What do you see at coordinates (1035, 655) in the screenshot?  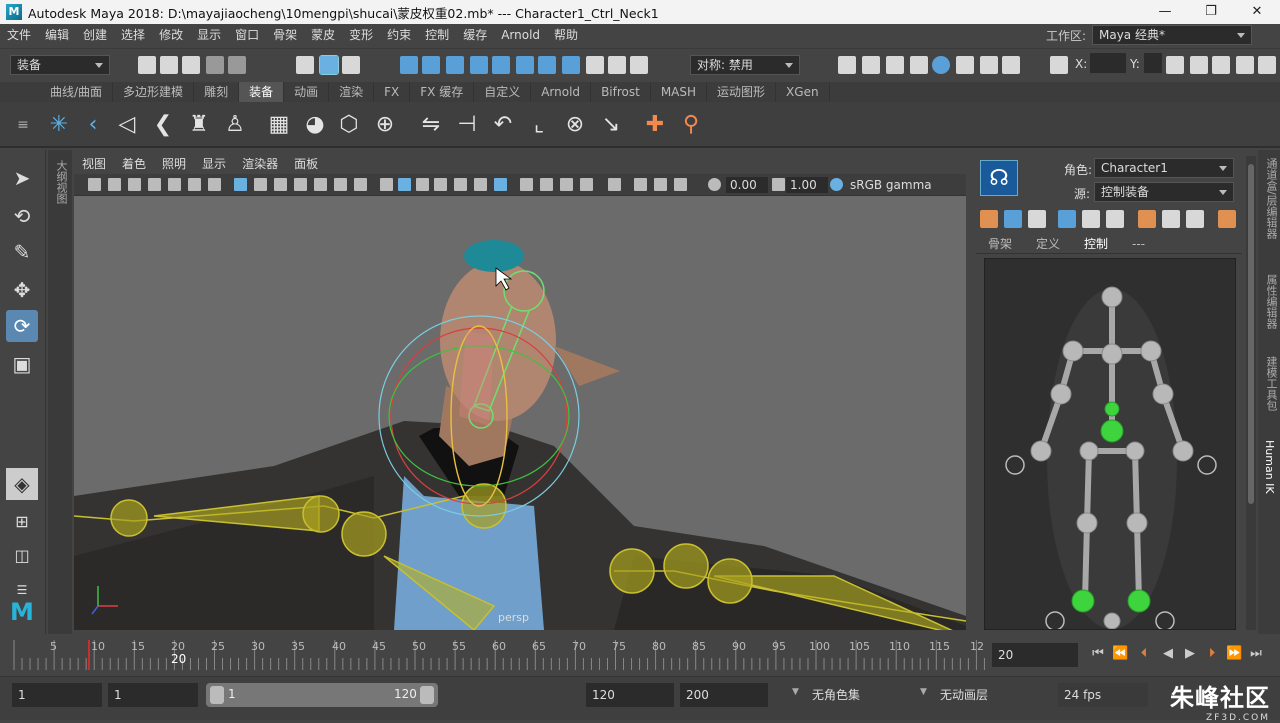 I see `current-frame-field: 20` at bounding box center [1035, 655].